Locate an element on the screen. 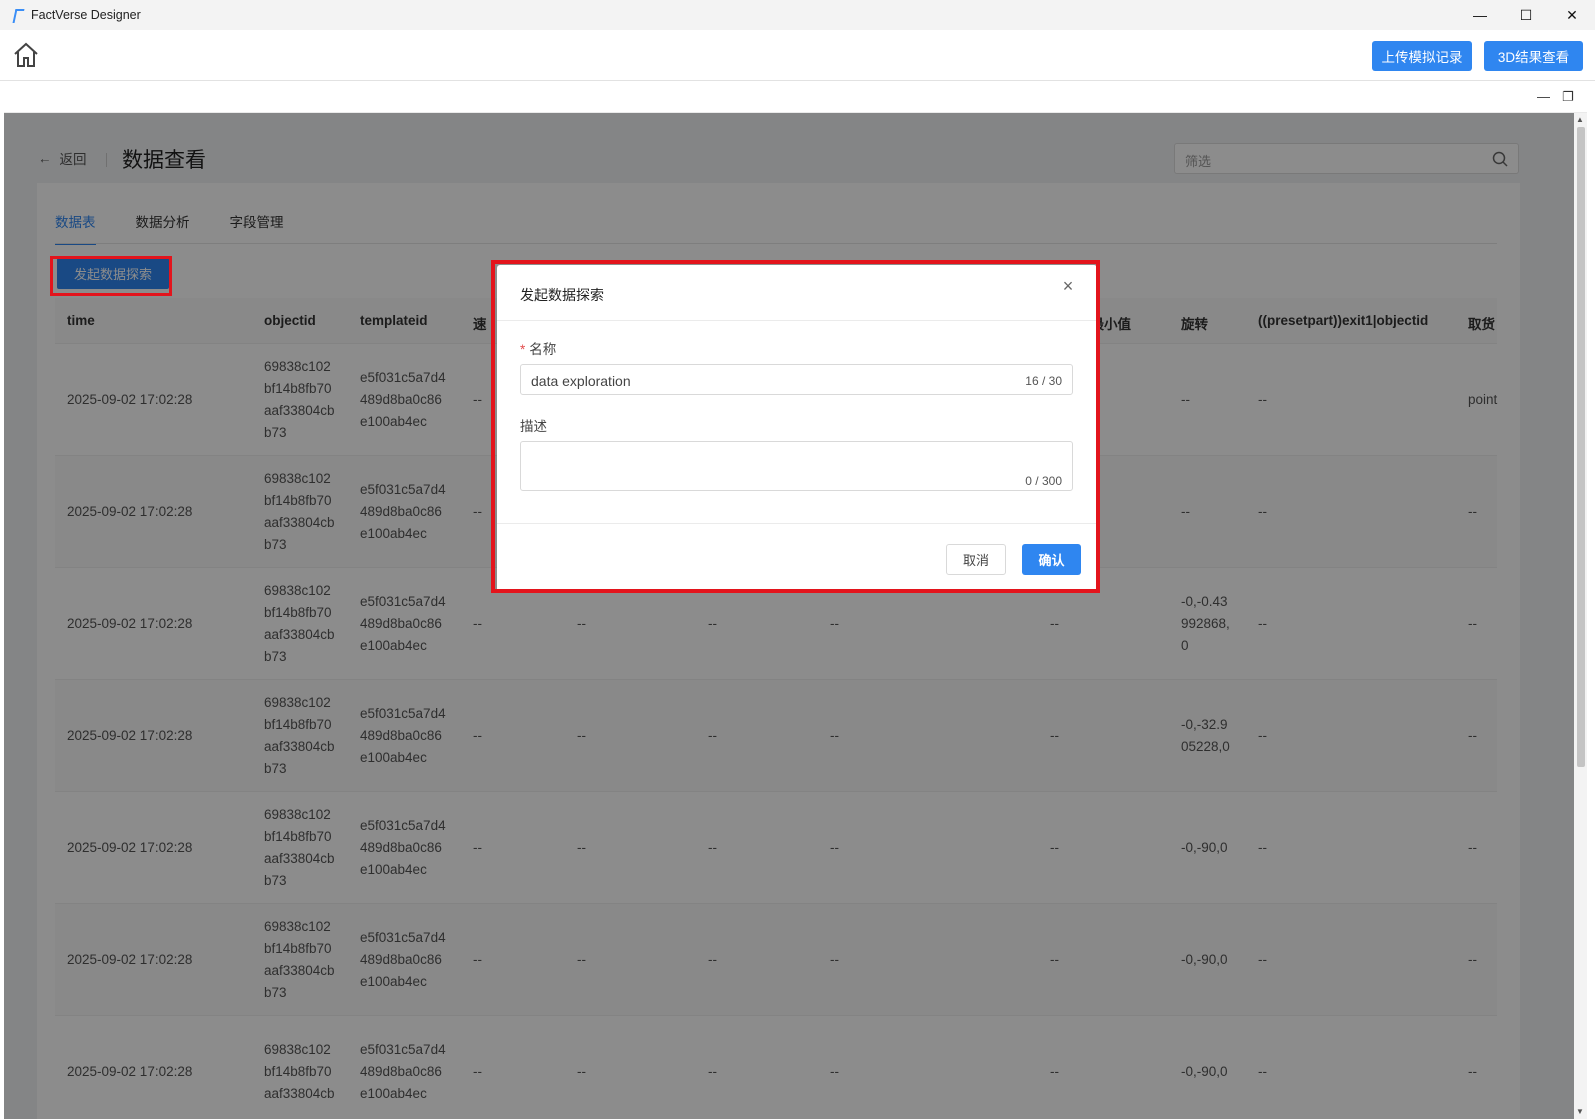 This screenshot has width=1595, height=1119. page-scrollbar: ▲ ▼ is located at coordinates (1580, 616).